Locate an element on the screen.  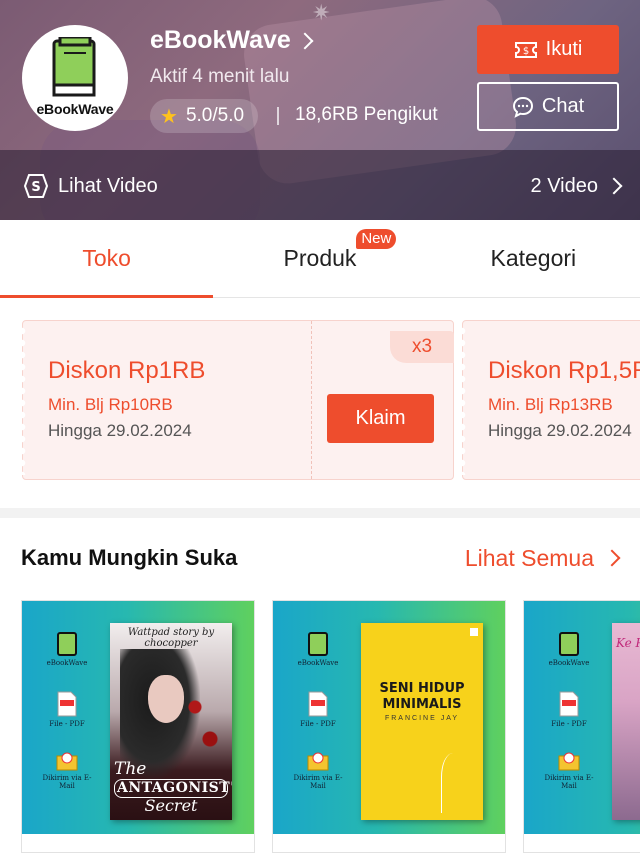
voucher-title: Diskon Rp1RB is located at coordinates (127, 370).